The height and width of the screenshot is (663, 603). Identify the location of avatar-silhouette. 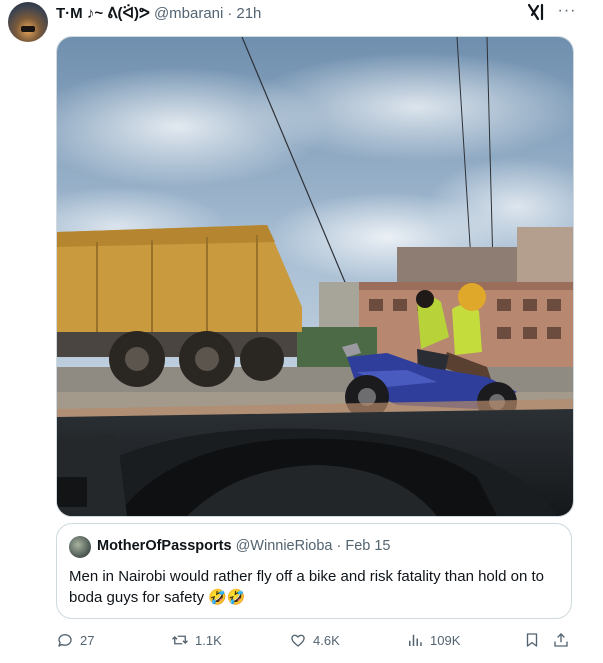
(28, 29).